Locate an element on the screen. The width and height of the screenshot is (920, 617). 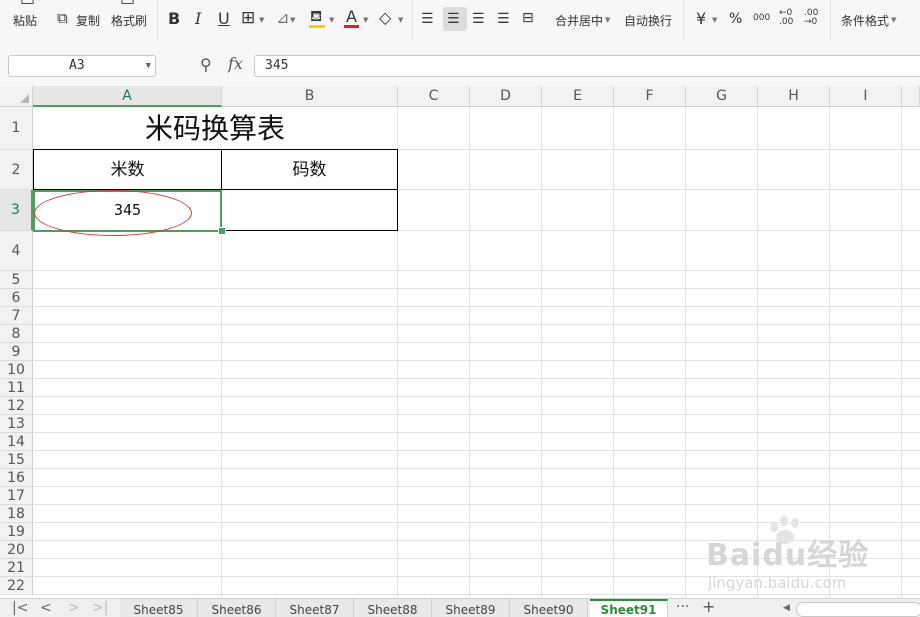
underline-icon: U is located at coordinates (224, 19).